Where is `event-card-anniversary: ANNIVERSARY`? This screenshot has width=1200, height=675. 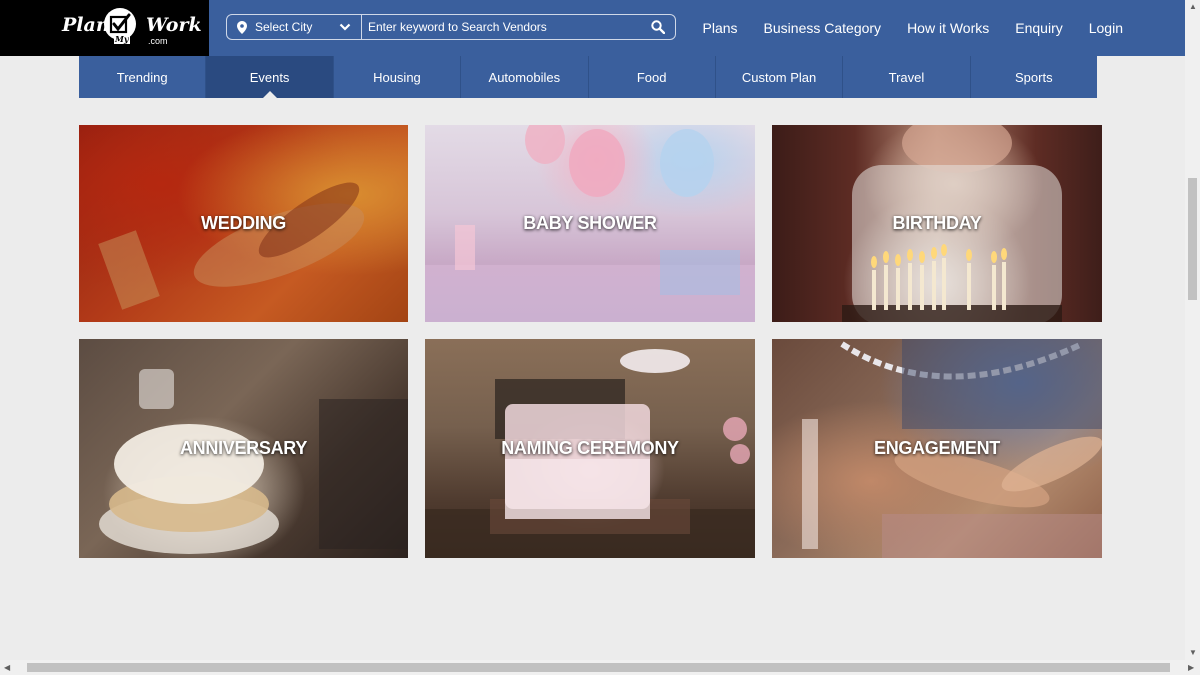
event-card-anniversary: ANNIVERSARY is located at coordinates (243, 448).